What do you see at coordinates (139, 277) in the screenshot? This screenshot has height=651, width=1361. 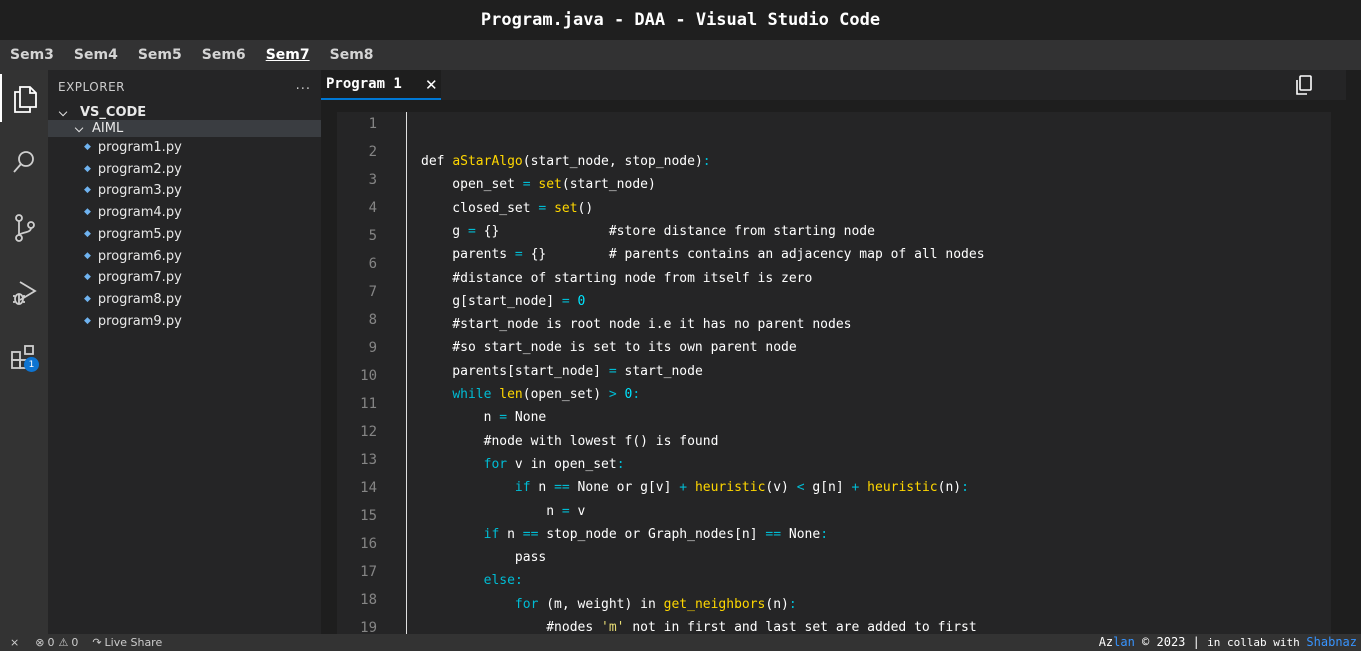 I see `file-label: program7.py` at bounding box center [139, 277].